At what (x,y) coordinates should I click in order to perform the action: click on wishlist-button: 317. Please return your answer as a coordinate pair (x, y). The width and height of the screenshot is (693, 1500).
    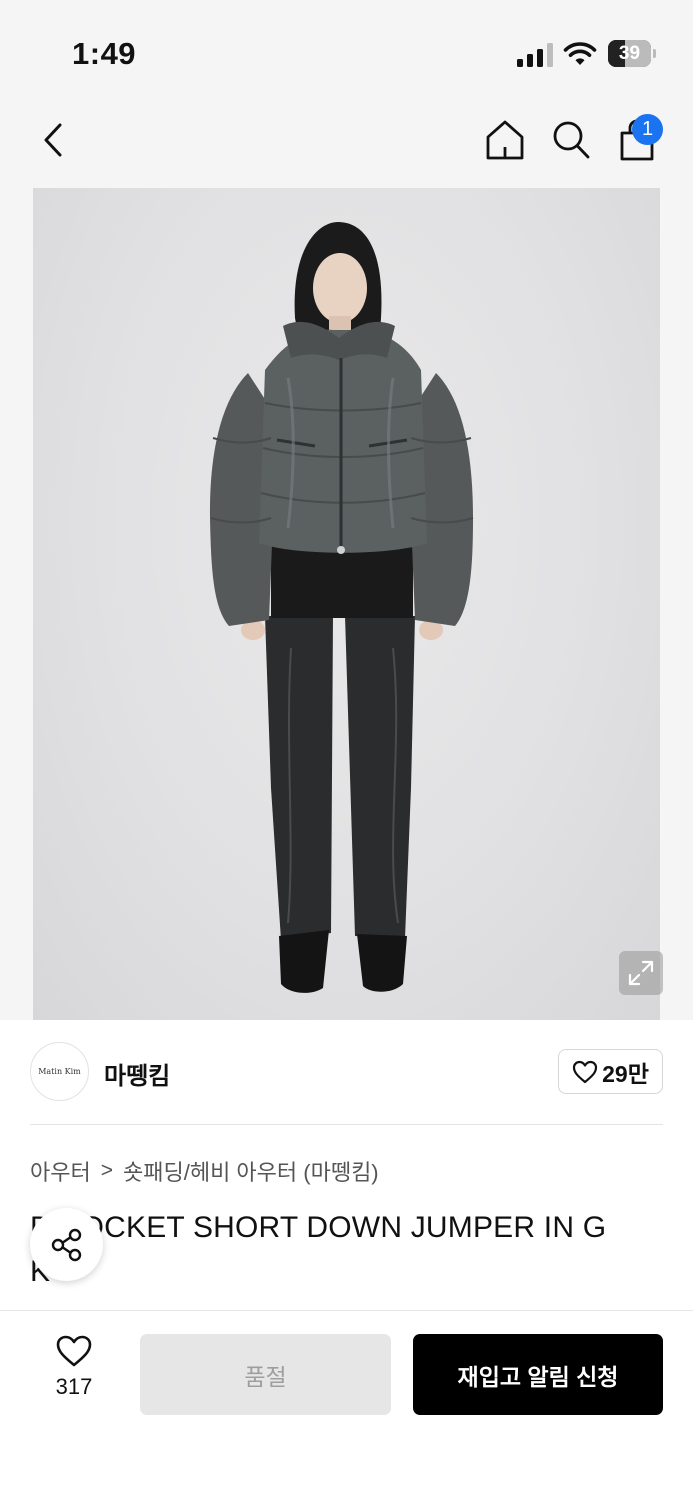
    Looking at the image, I should click on (74, 1374).